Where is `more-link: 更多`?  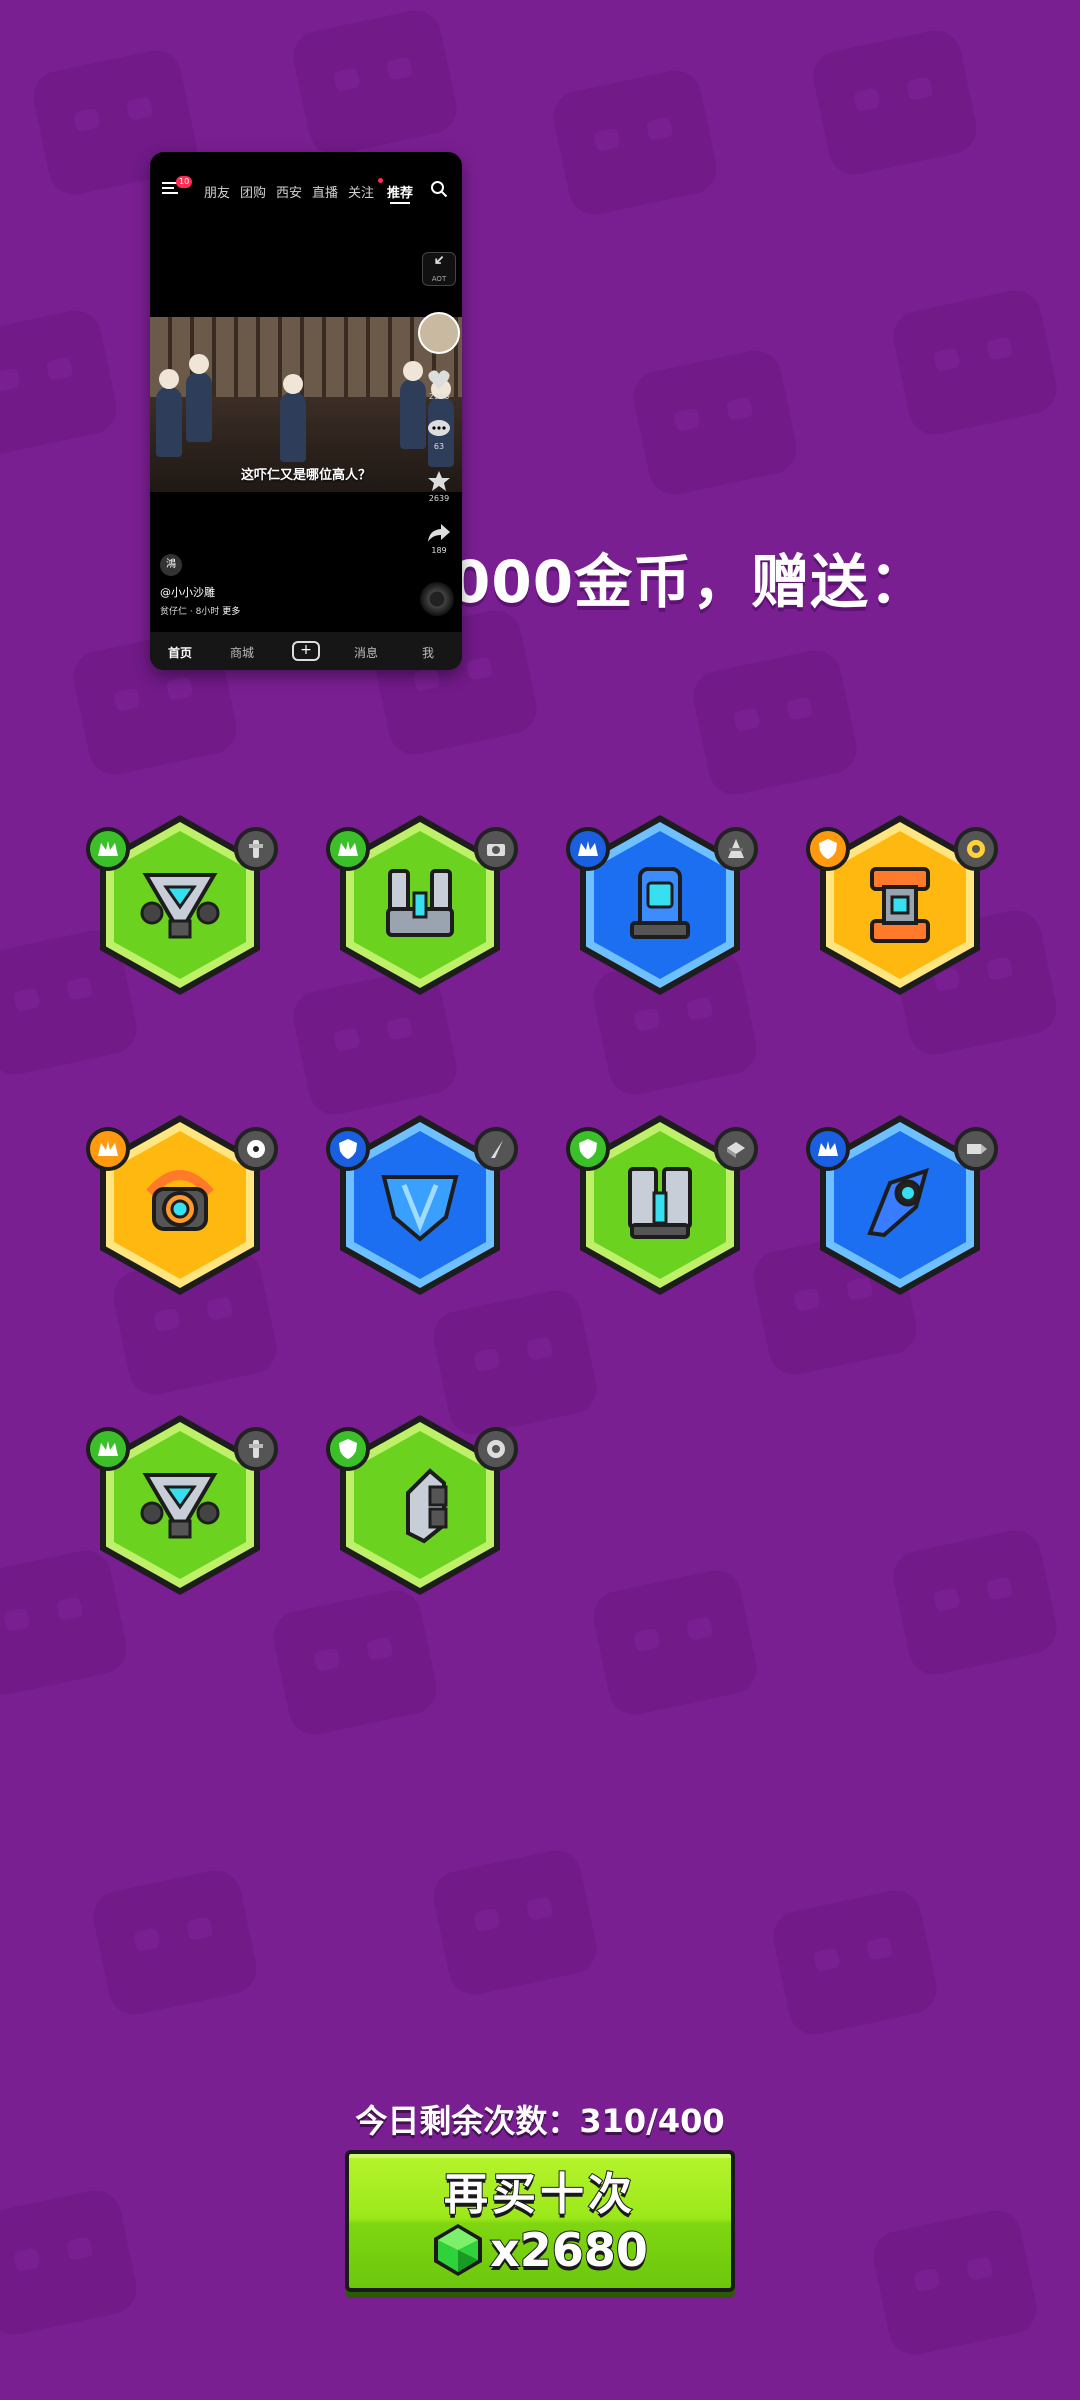
more-link: 更多 is located at coordinates (231, 612).